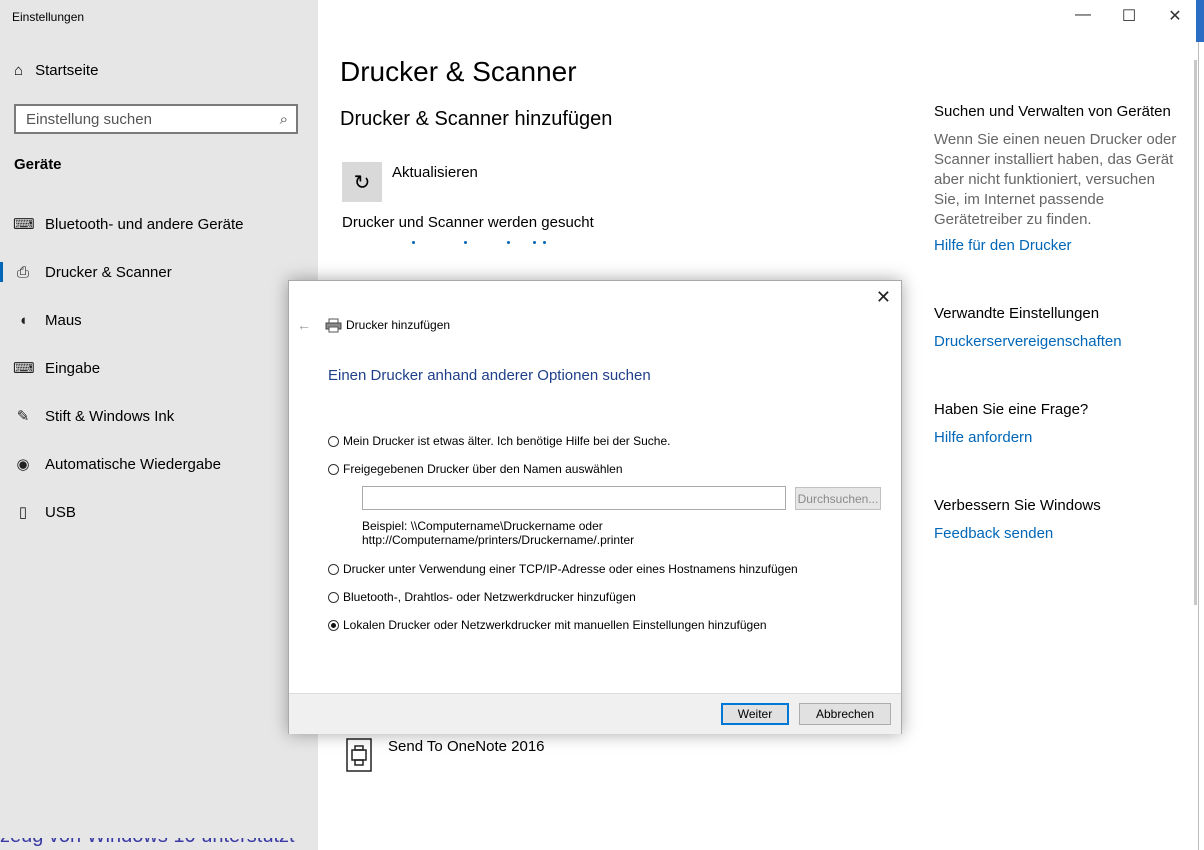  I want to click on sidebar-item-label: Eingabe, so click(73, 368).